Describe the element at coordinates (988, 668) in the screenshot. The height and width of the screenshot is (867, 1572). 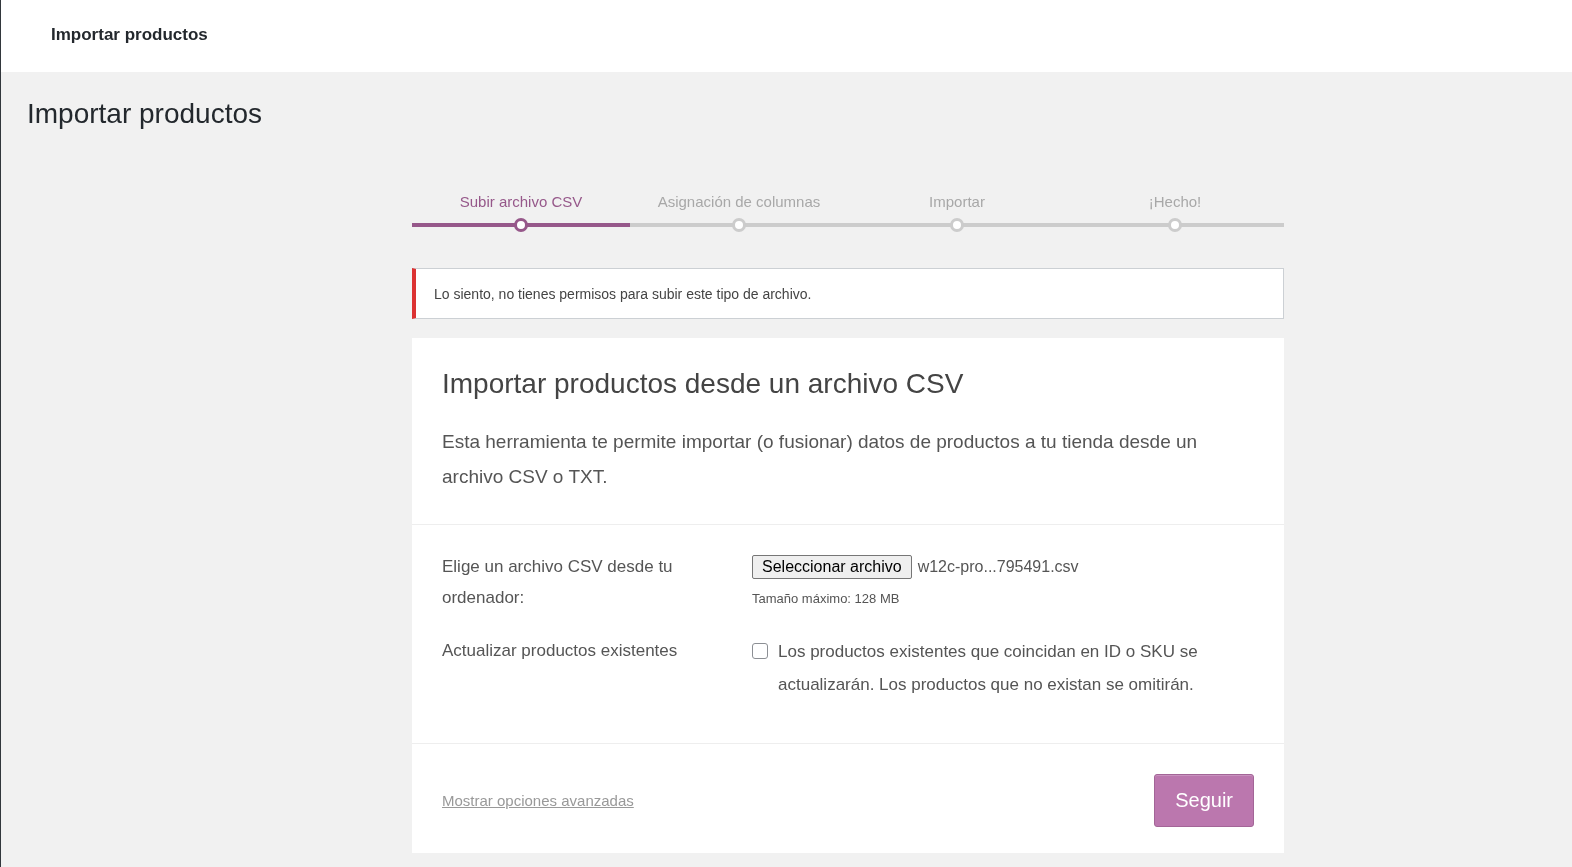
I see `checkbox-label: Los productos existentes que coincidan en ID o SKU se actualizarán. Los productos que no existan se omitirán.` at that location.